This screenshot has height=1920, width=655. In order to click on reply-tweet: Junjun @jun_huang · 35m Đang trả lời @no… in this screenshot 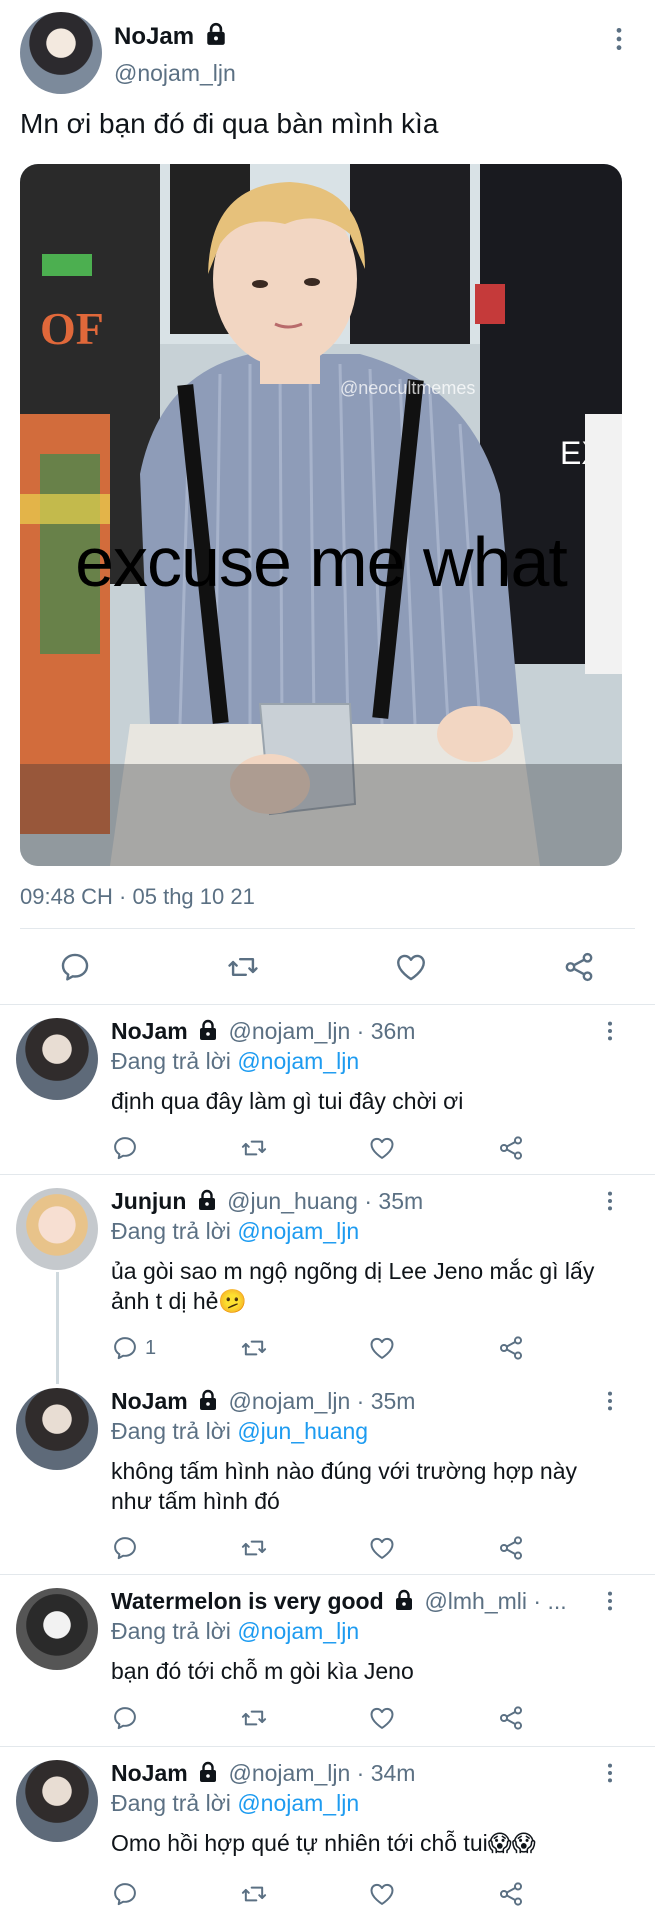, I will do `click(327, 1283)`.